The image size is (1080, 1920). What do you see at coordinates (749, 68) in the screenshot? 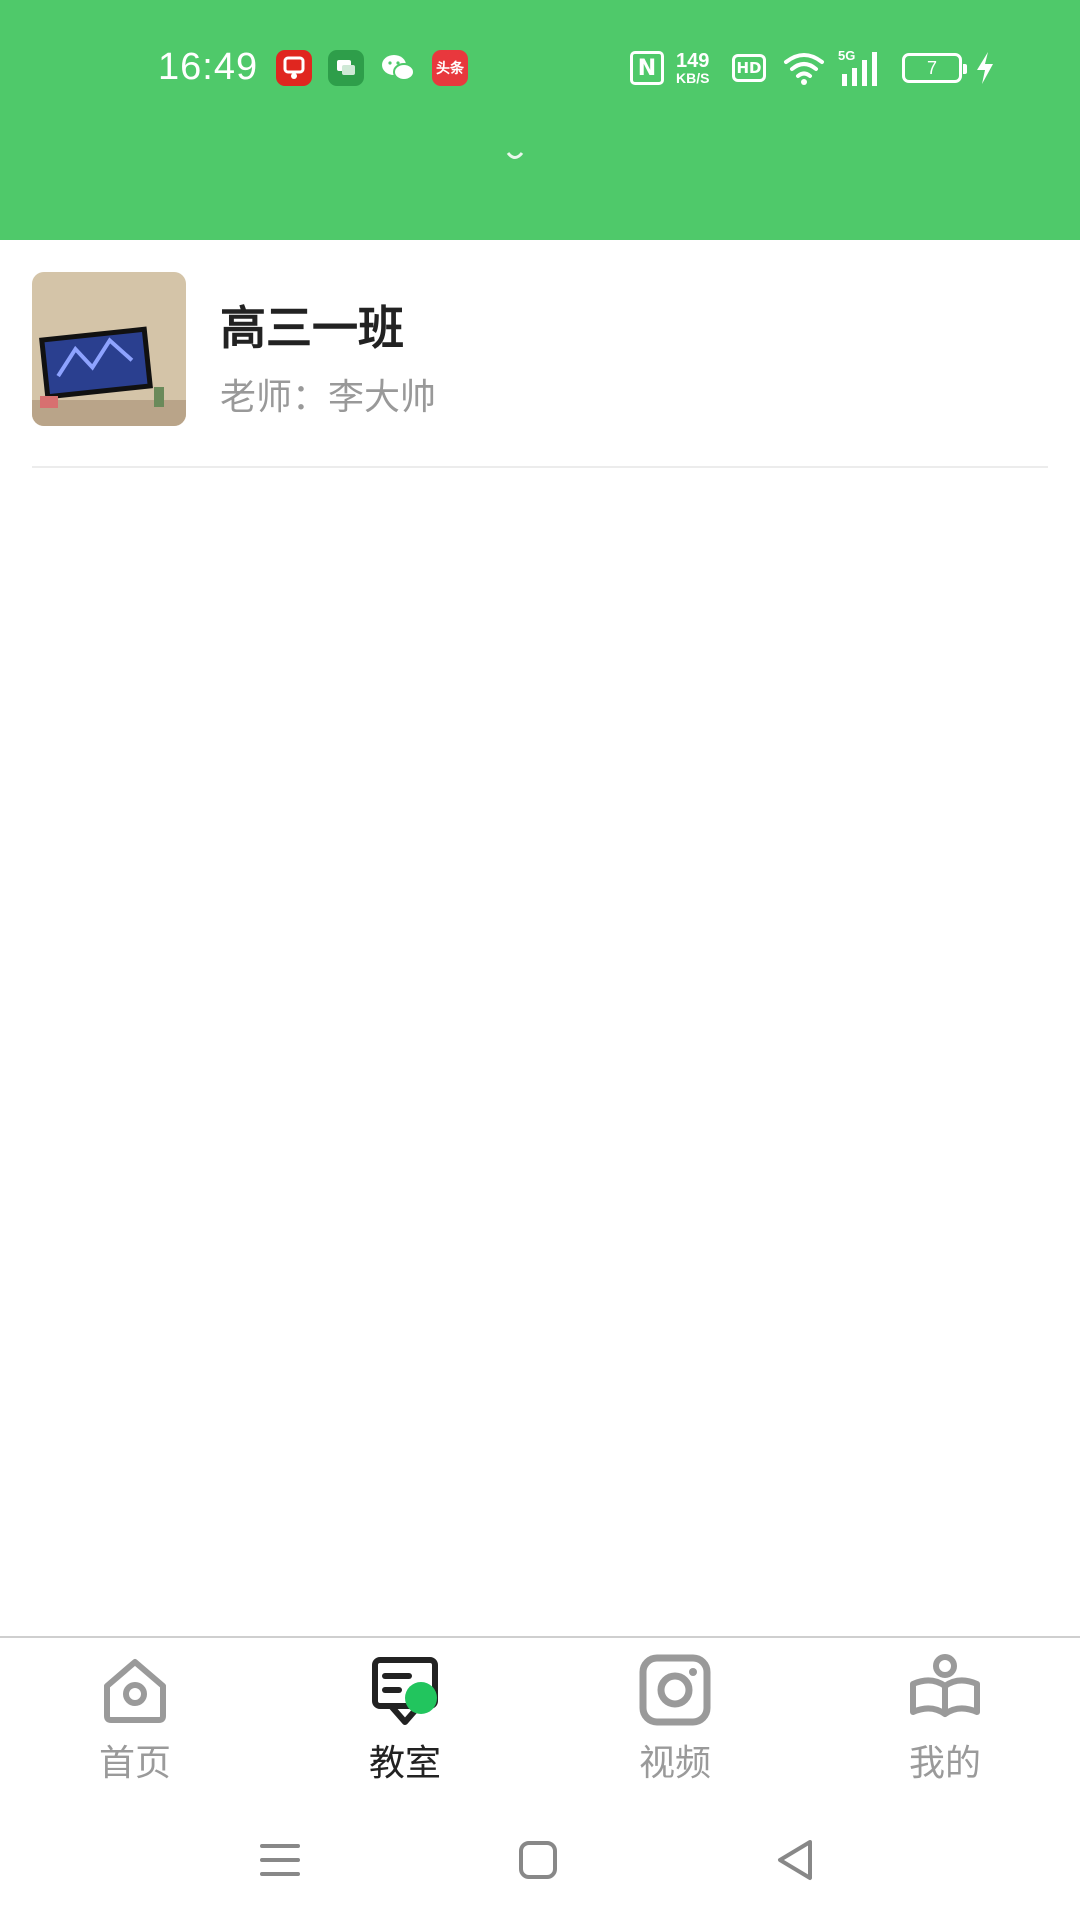
I see `hd-icon: HD` at bounding box center [749, 68].